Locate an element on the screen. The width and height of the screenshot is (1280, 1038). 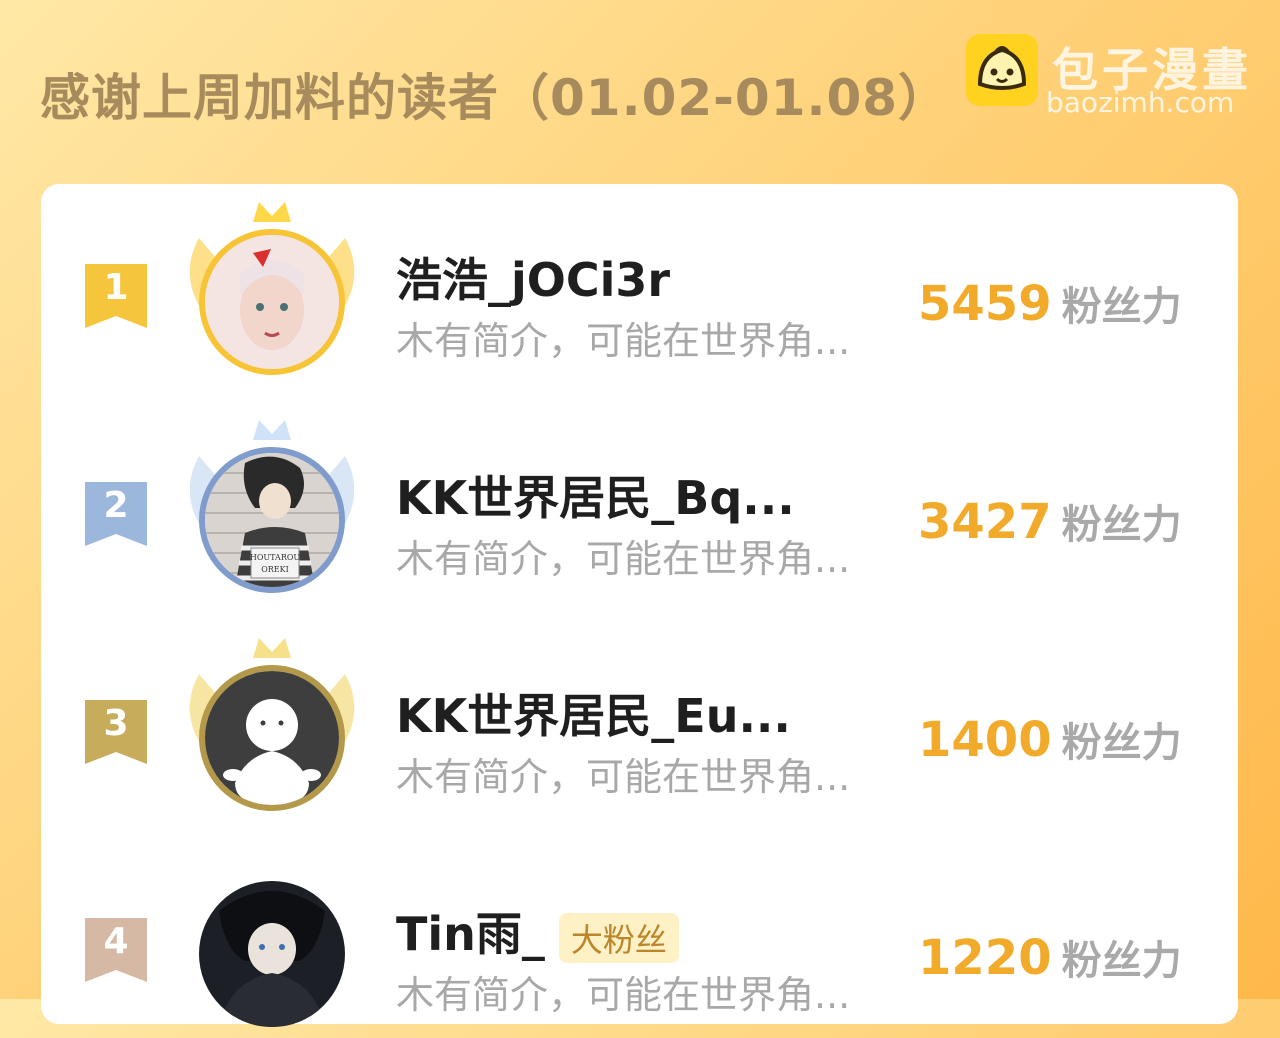
fan-score: 5459 粉丝力 is located at coordinates (1050, 303).